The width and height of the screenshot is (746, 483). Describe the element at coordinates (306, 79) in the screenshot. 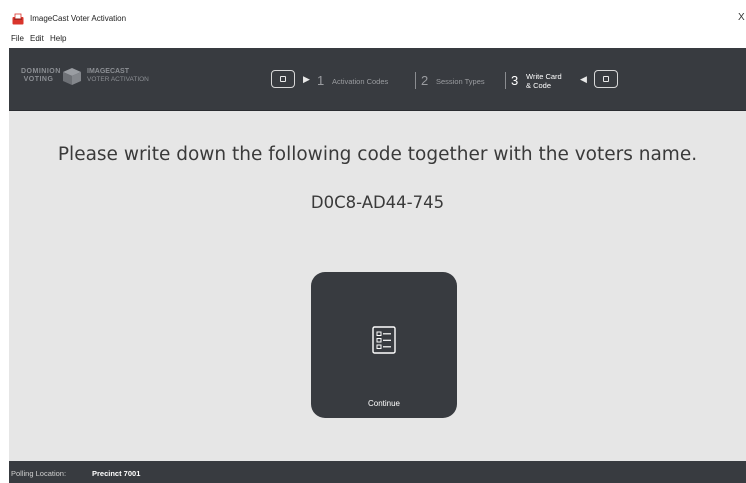

I see `right-arrow-icon: ▶` at that location.